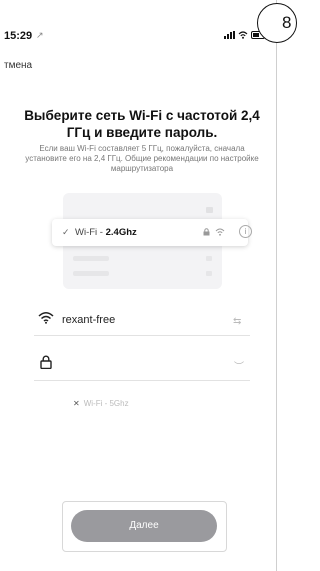 This screenshot has height=571, width=320. Describe the element at coordinates (245, 231) in the screenshot. I see `info-icon: i` at that location.